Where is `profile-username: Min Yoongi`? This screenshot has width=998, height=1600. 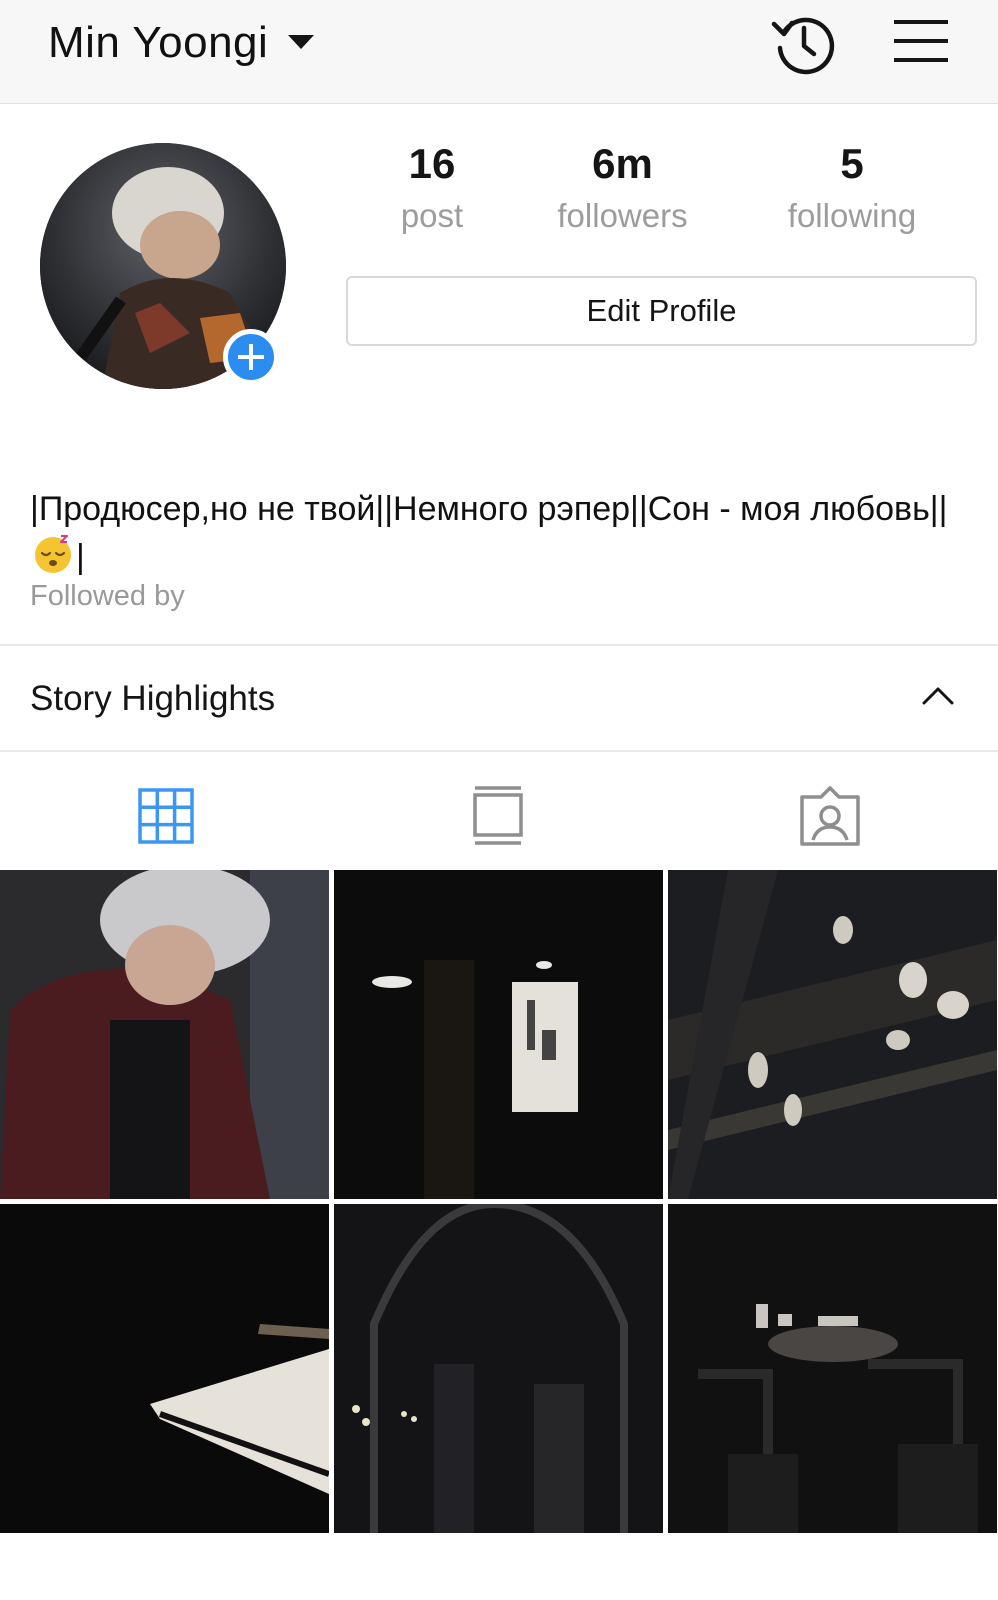
profile-username: Min Yoongi is located at coordinates (158, 42).